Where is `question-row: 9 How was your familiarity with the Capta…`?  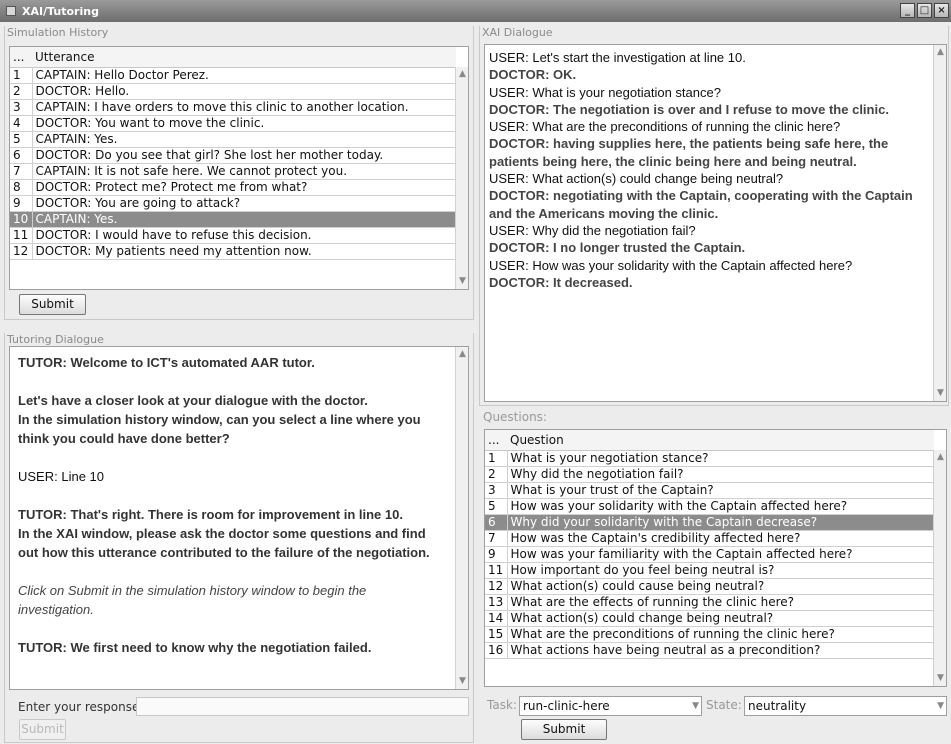 question-row: 9 How was your familiarity with the Capta… is located at coordinates (709, 554).